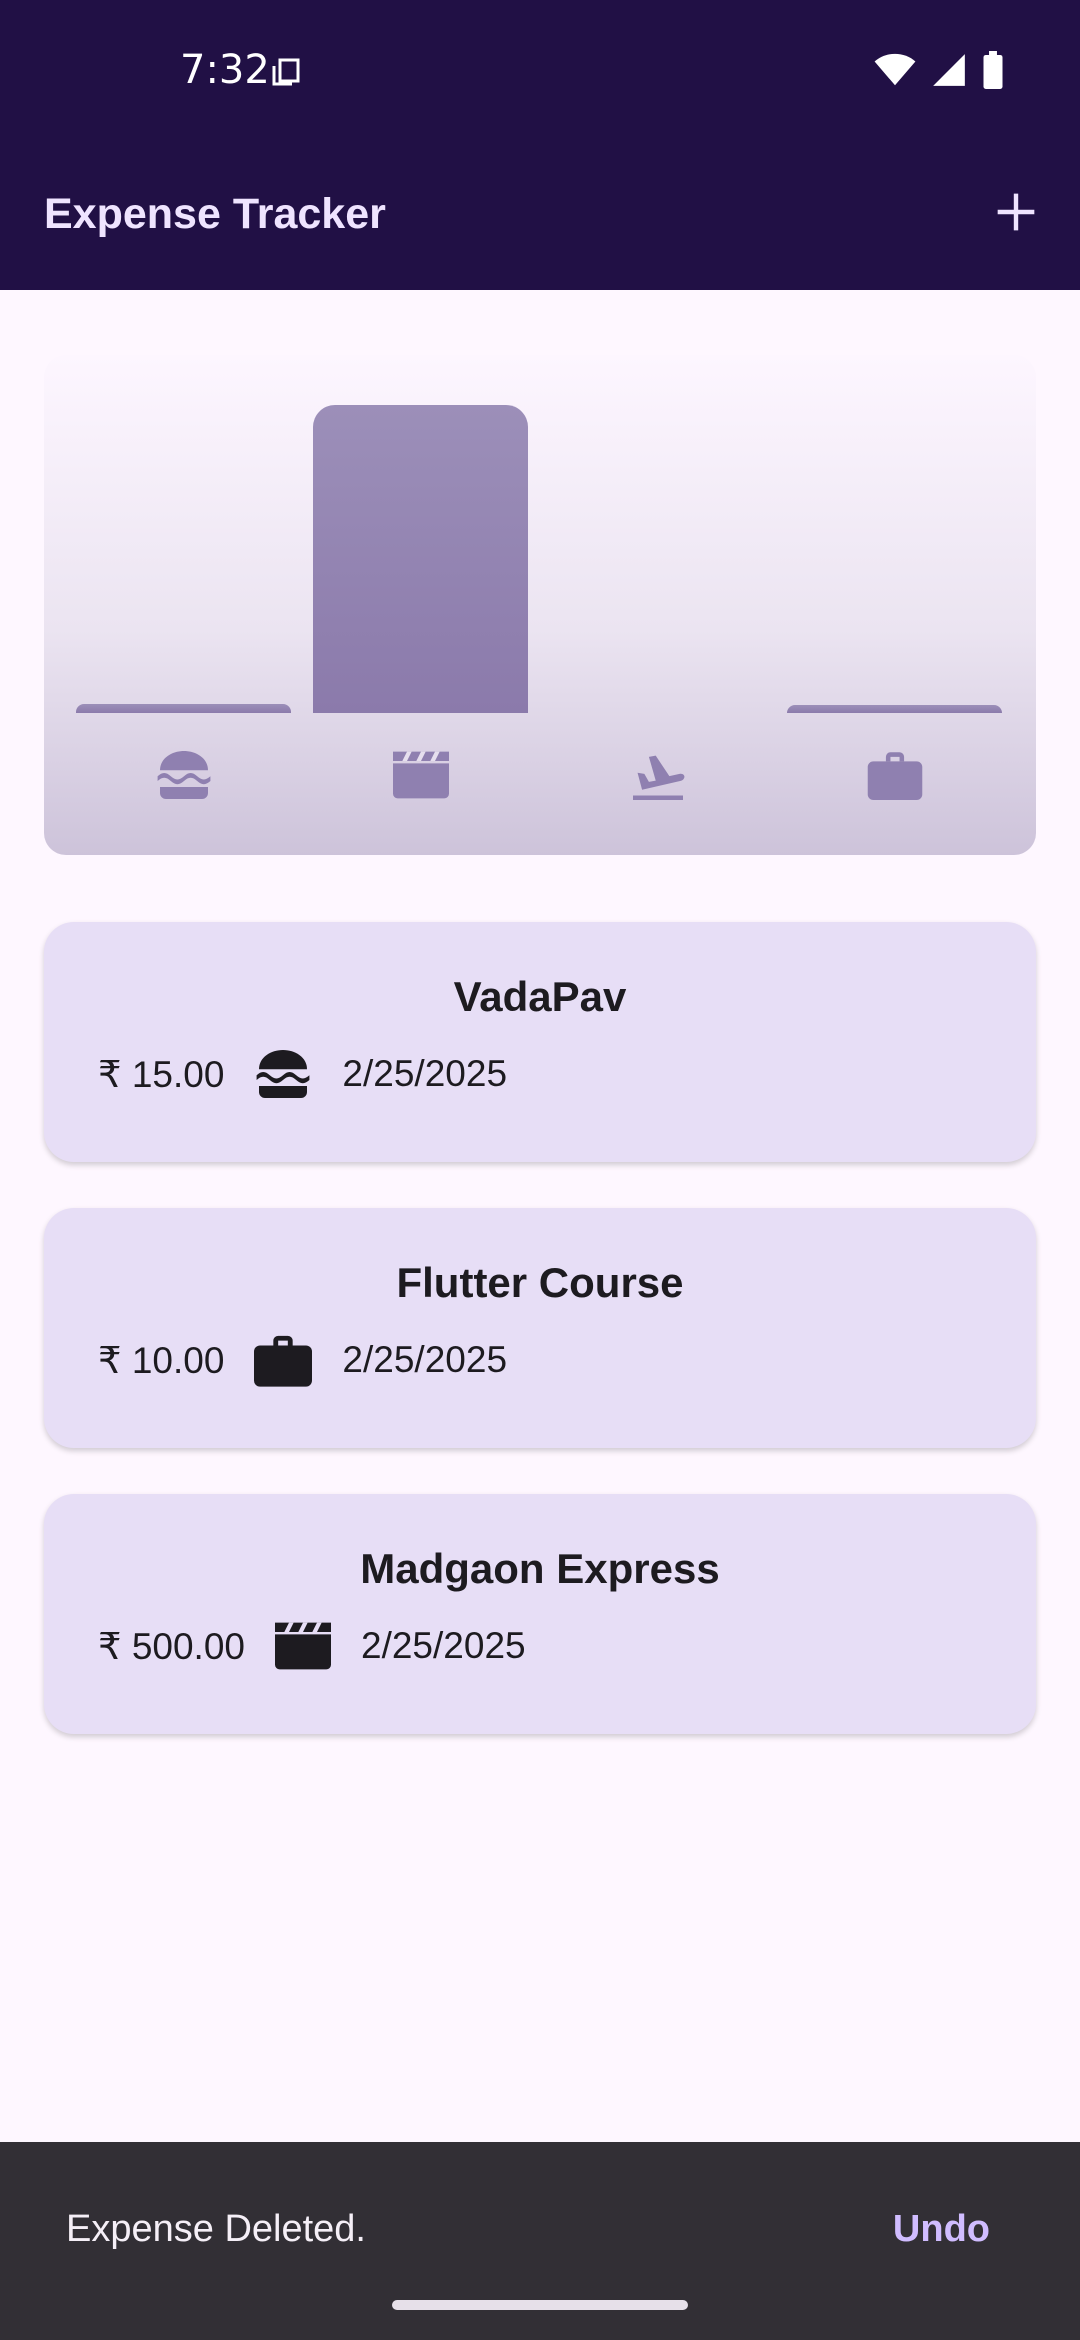  Describe the element at coordinates (540, 1614) in the screenshot. I see `expense-card: Madgaon Express ₹ 500.00 2/25/2025` at that location.